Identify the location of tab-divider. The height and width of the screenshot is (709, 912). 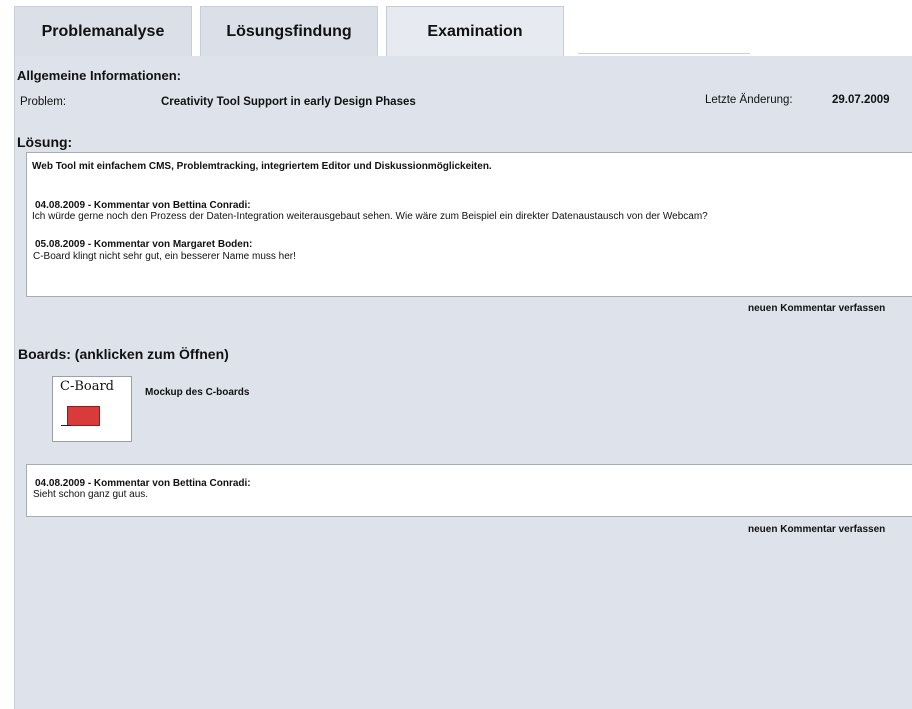
(664, 53).